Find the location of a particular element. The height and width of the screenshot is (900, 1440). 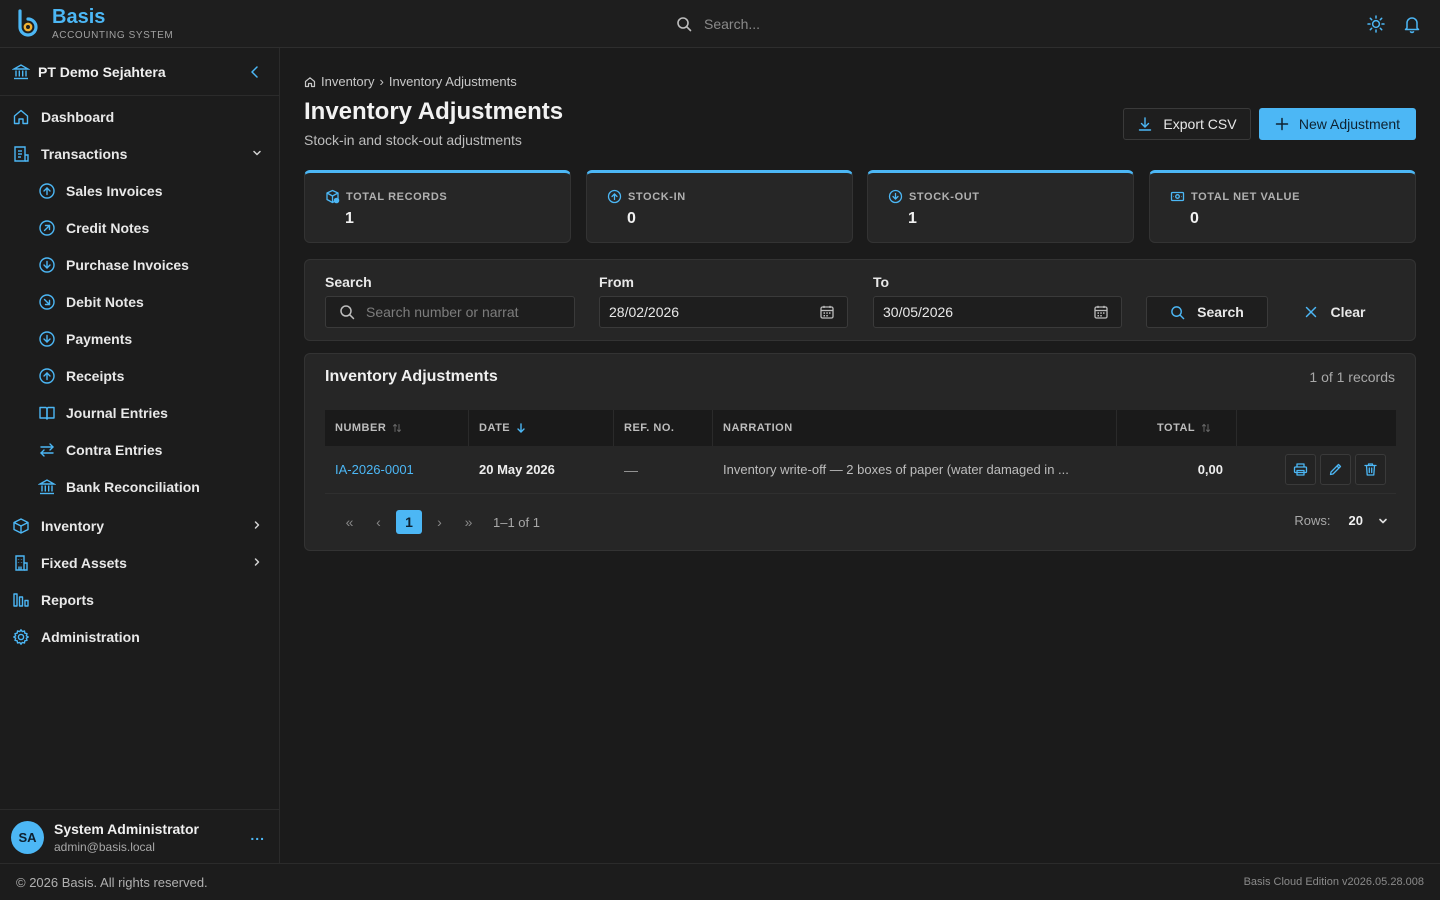

to-date-input: 30/05/2026 is located at coordinates (997, 312).